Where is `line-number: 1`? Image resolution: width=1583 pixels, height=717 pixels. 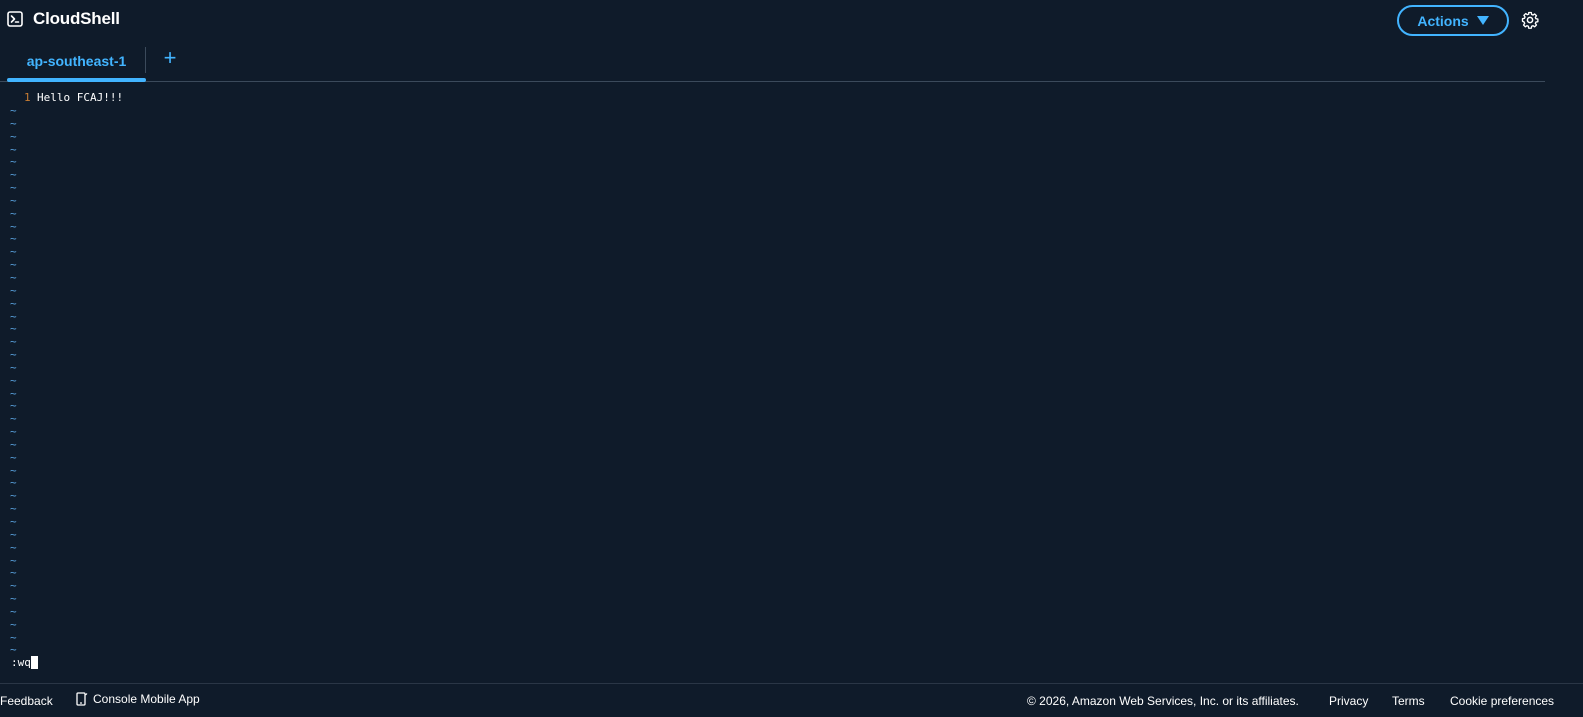 line-number: 1 is located at coordinates (27, 97).